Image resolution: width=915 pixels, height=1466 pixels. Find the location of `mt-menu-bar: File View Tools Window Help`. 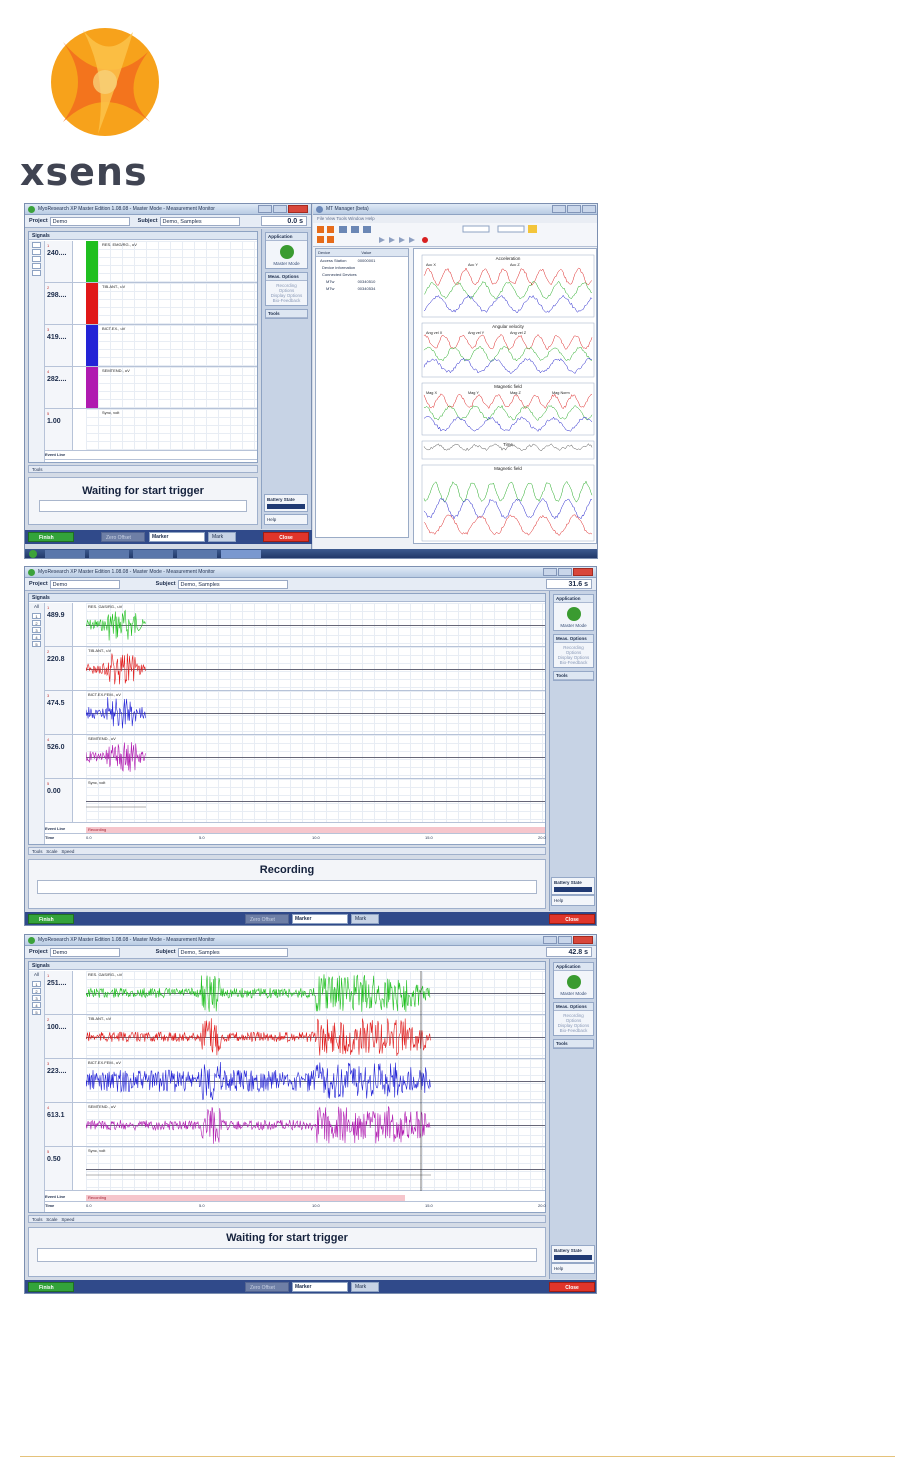

mt-menu-bar: File View Tools Window Help is located at coordinates (455, 219).